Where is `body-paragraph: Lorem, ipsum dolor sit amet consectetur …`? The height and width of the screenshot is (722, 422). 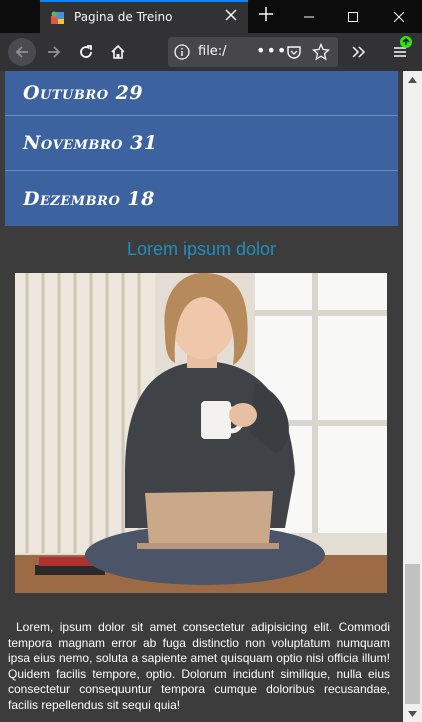
body-paragraph: Lorem, ipsum dolor sit amet consectetur … is located at coordinates (199, 666).